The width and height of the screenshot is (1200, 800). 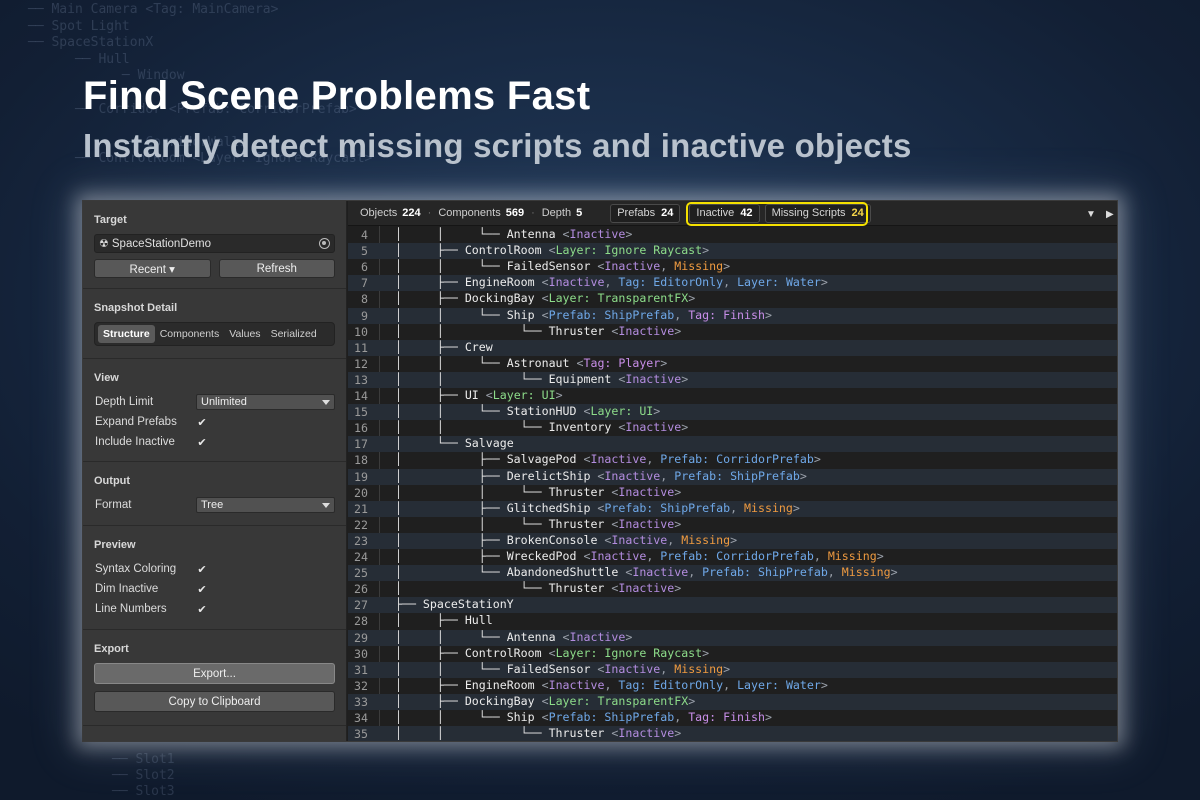 I want to click on tree-line: 10 │ │ └── Thruster <Inactive>, so click(x=732, y=332).